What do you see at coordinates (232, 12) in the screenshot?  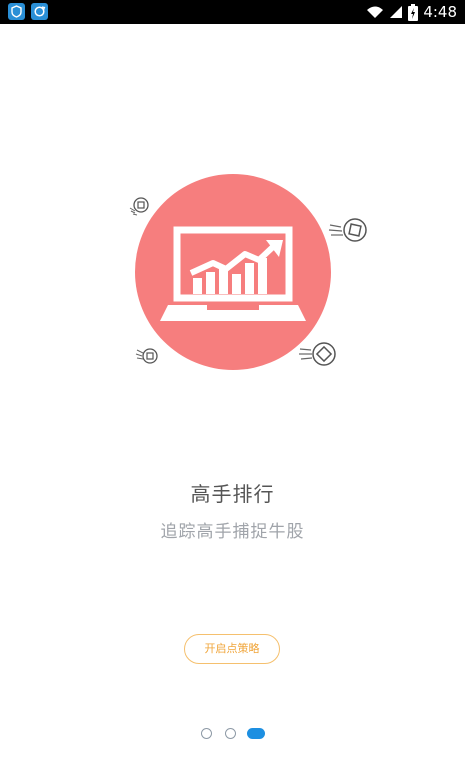 I see `status-bar: 4:48` at bounding box center [232, 12].